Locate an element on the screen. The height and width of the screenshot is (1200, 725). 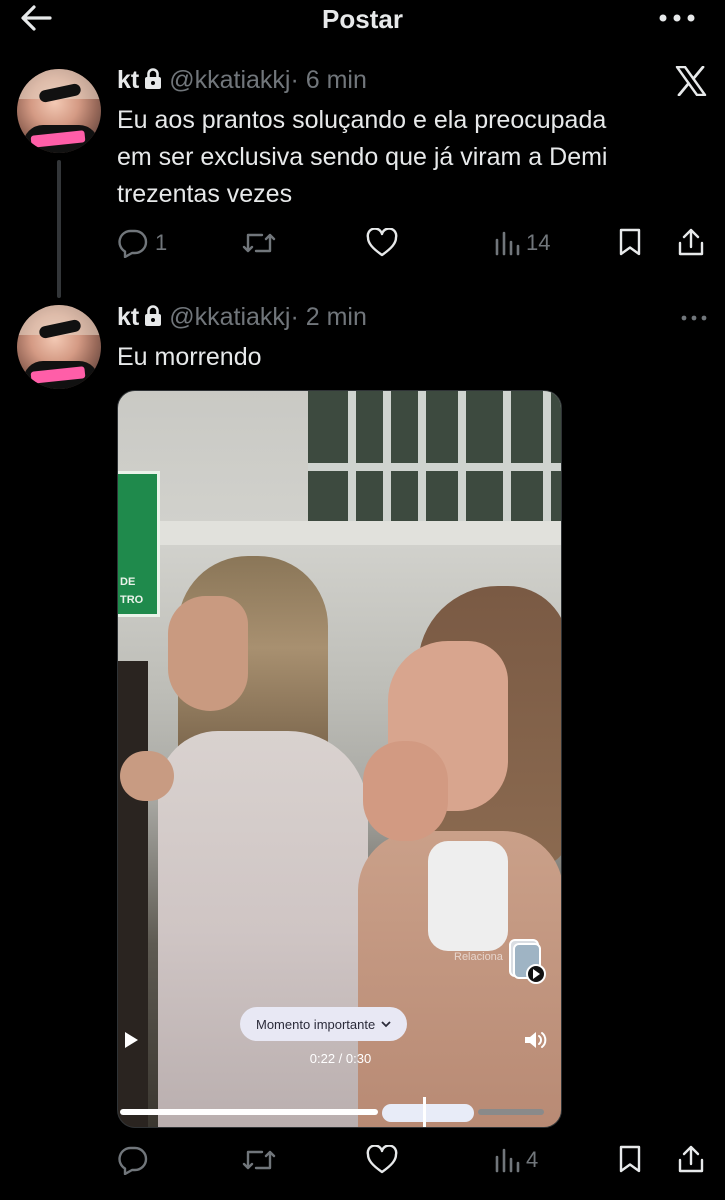
tweet-header: kt @kkatiakkj· 2 min is located at coordinates (242, 317).